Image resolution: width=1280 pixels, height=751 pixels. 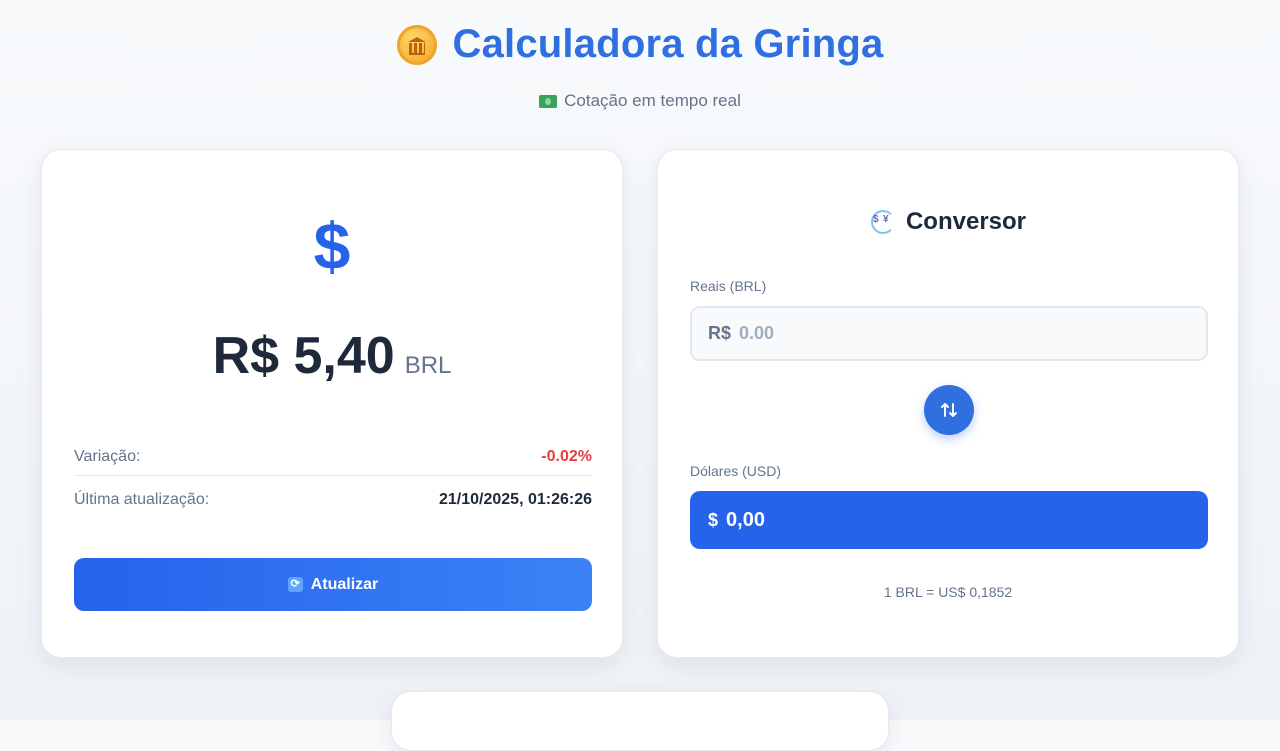 I want to click on money-bill-icon, so click(x=548, y=101).